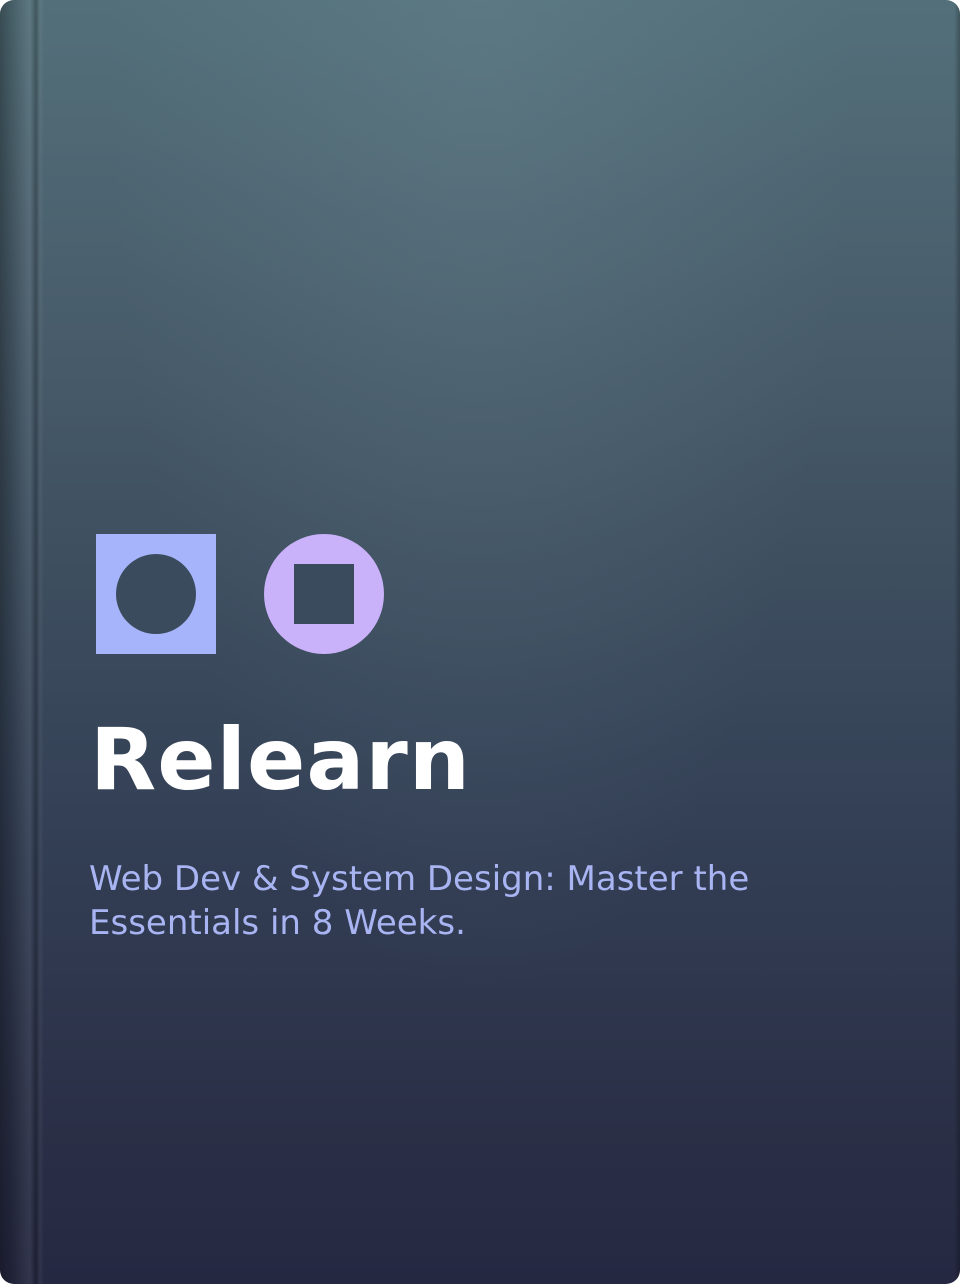 The width and height of the screenshot is (960, 1284). Describe the element at coordinates (957, 642) in the screenshot. I see `book-edge` at that location.